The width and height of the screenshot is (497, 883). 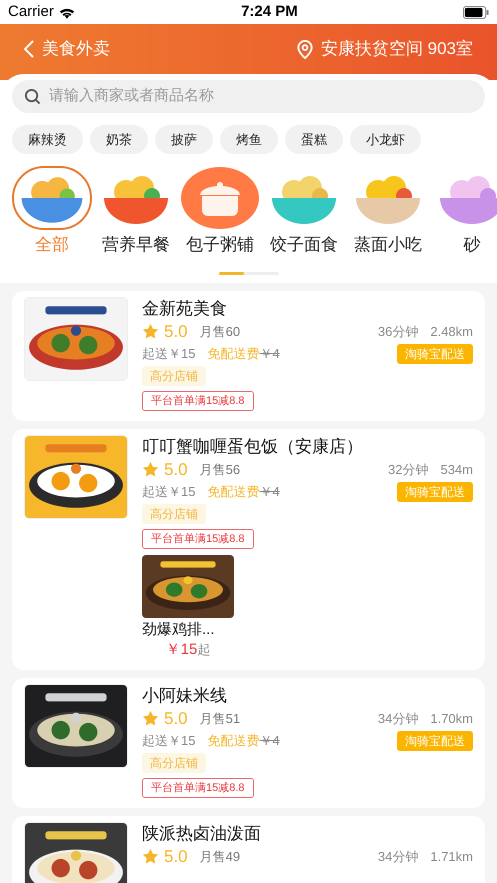 I want to click on store-card: 金新苑美食 5.0 月售60 36分钟 2.48km 起送￥15 免配送费￥4 淘骑宝配送 高分店铺 平台首单满15减8.8, so click(x=248, y=355).